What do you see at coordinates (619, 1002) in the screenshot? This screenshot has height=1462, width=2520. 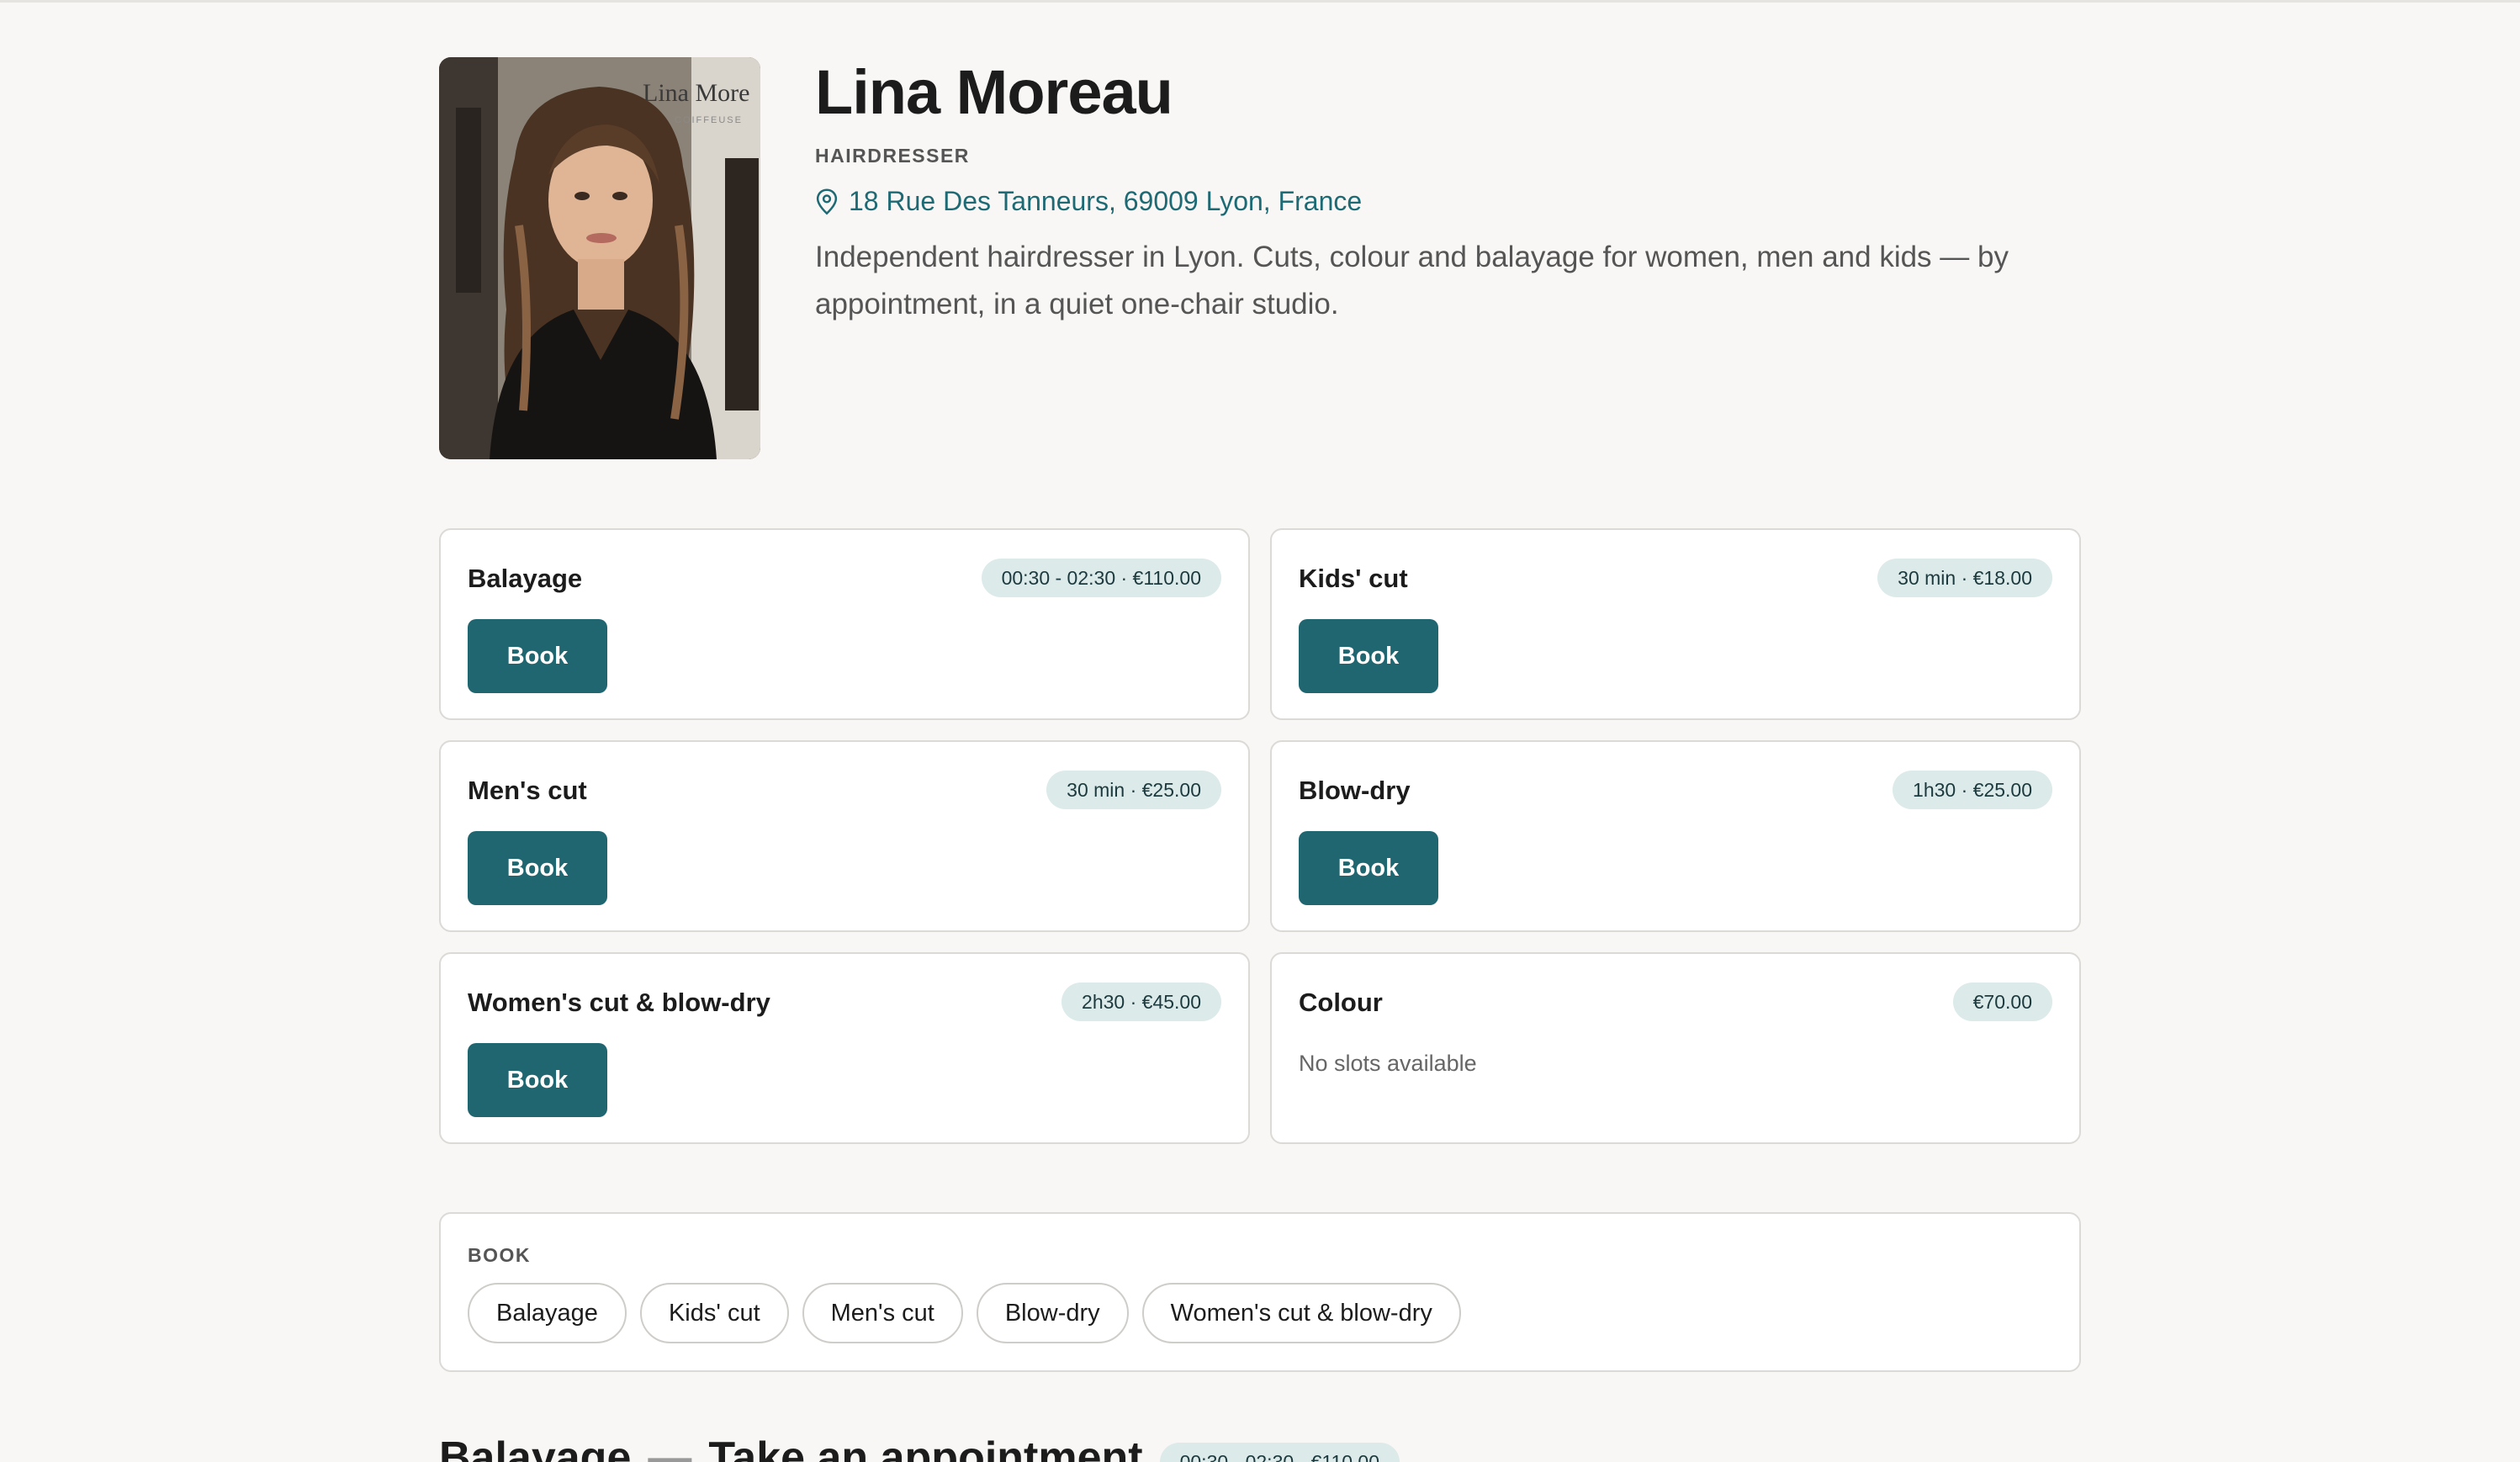 I see `service-title: Women's cut & blow-dry` at bounding box center [619, 1002].